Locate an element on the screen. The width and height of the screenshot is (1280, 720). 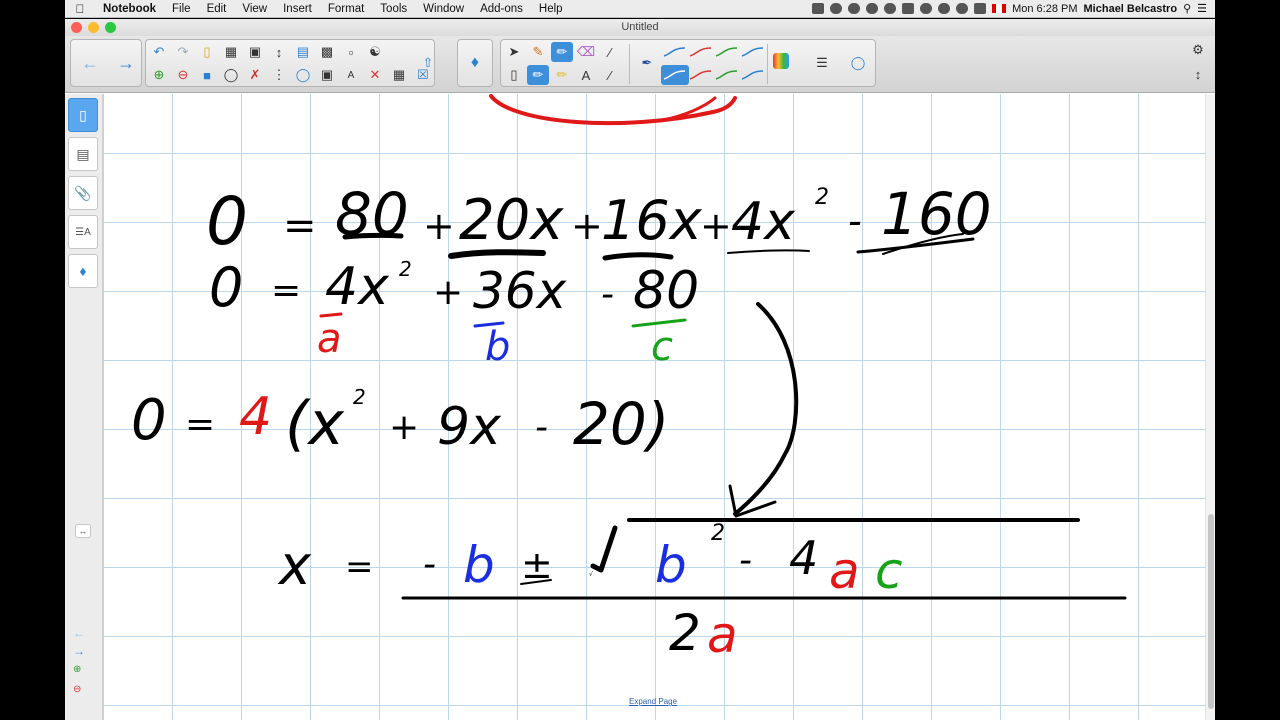
menu-insert: Insert is located at coordinates (297, 9).